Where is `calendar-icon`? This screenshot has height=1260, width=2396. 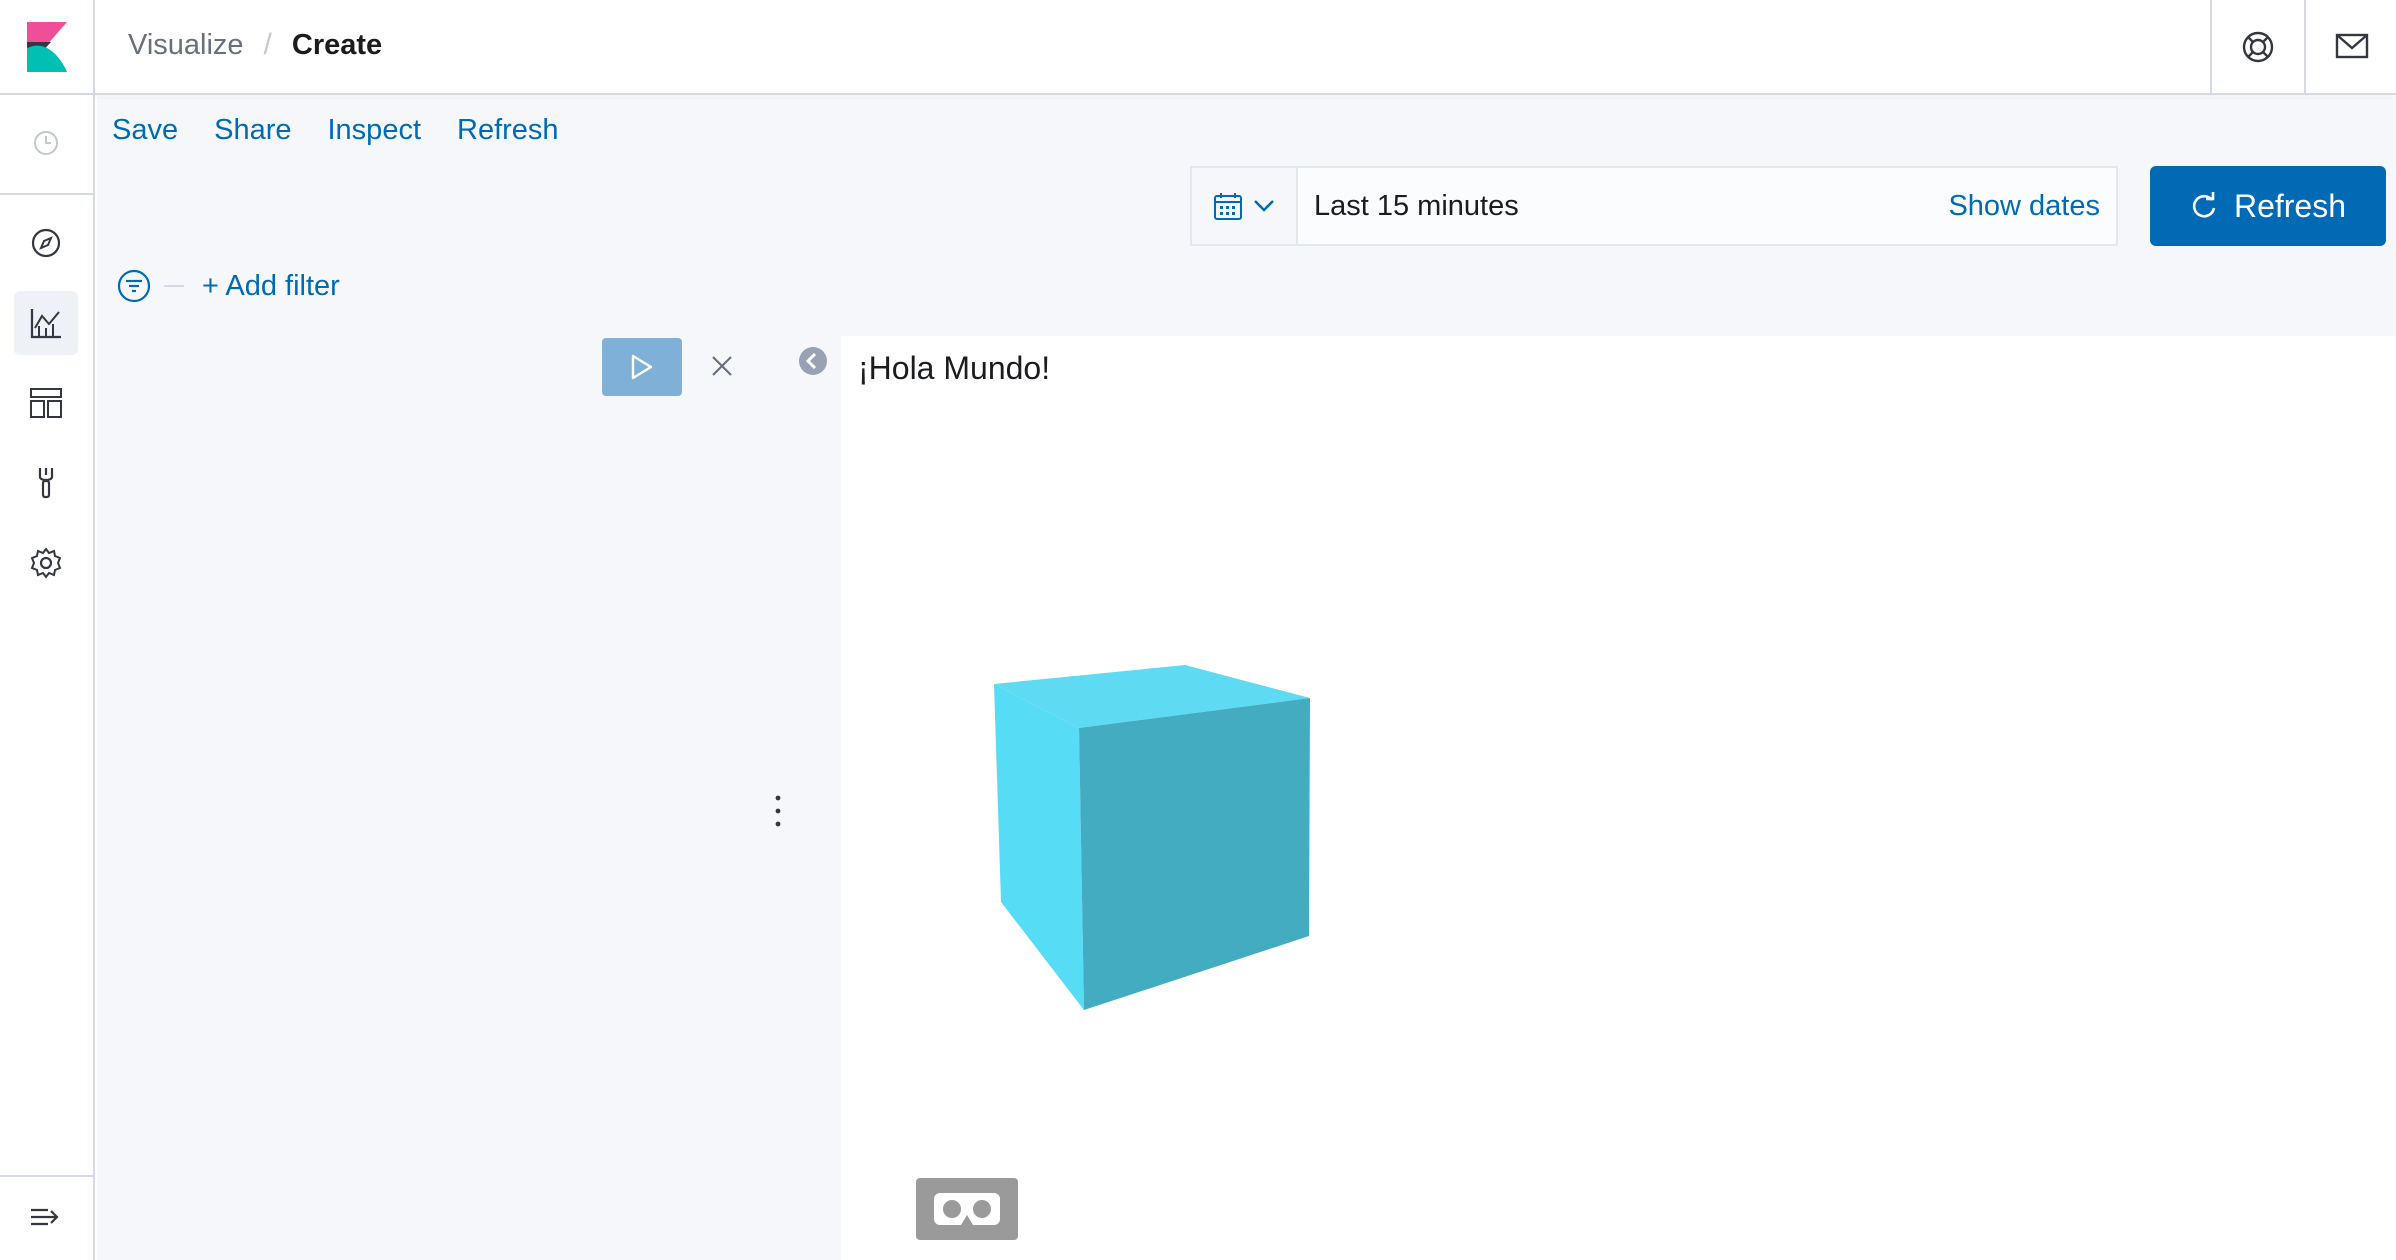 calendar-icon is located at coordinates (1228, 206).